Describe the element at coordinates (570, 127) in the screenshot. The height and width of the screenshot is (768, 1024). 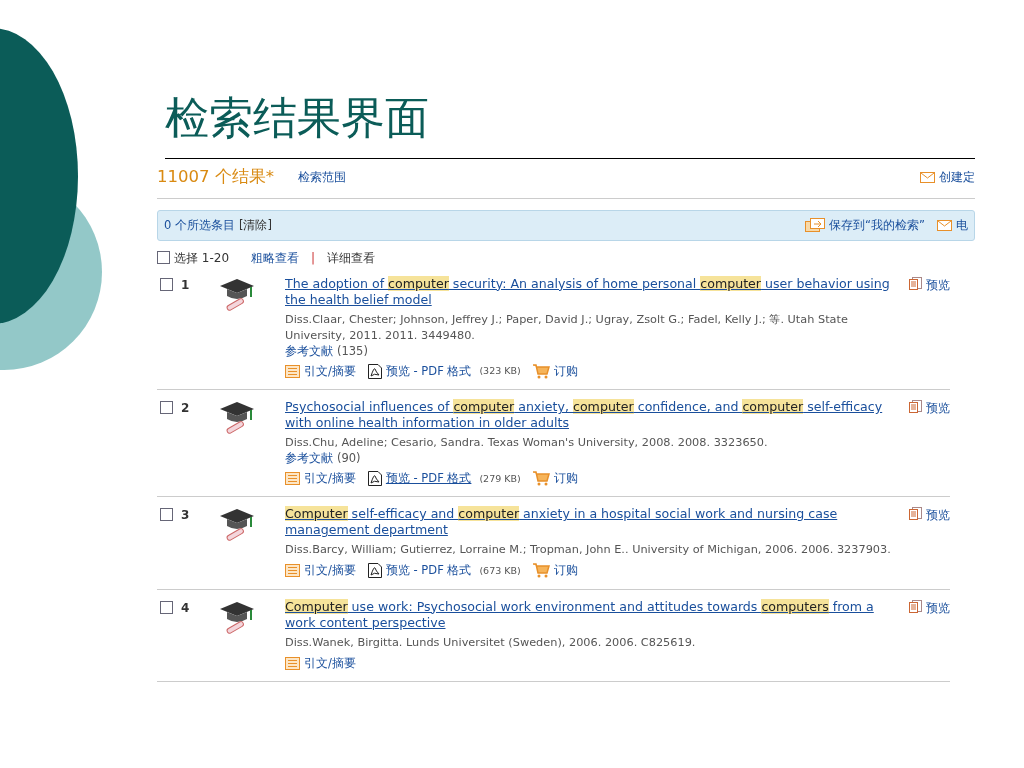
I see `slide-title: 检索结果界面` at that location.